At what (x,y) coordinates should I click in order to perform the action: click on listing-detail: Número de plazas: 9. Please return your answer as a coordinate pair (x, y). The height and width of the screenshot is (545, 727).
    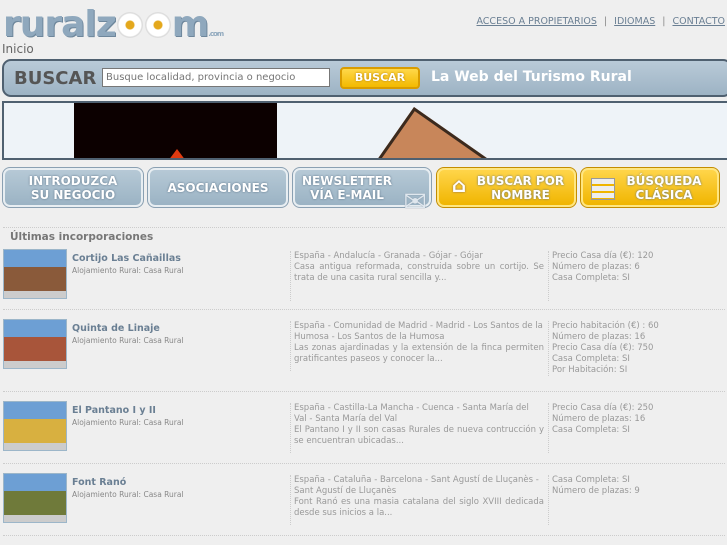
    Looking at the image, I should click on (596, 491).